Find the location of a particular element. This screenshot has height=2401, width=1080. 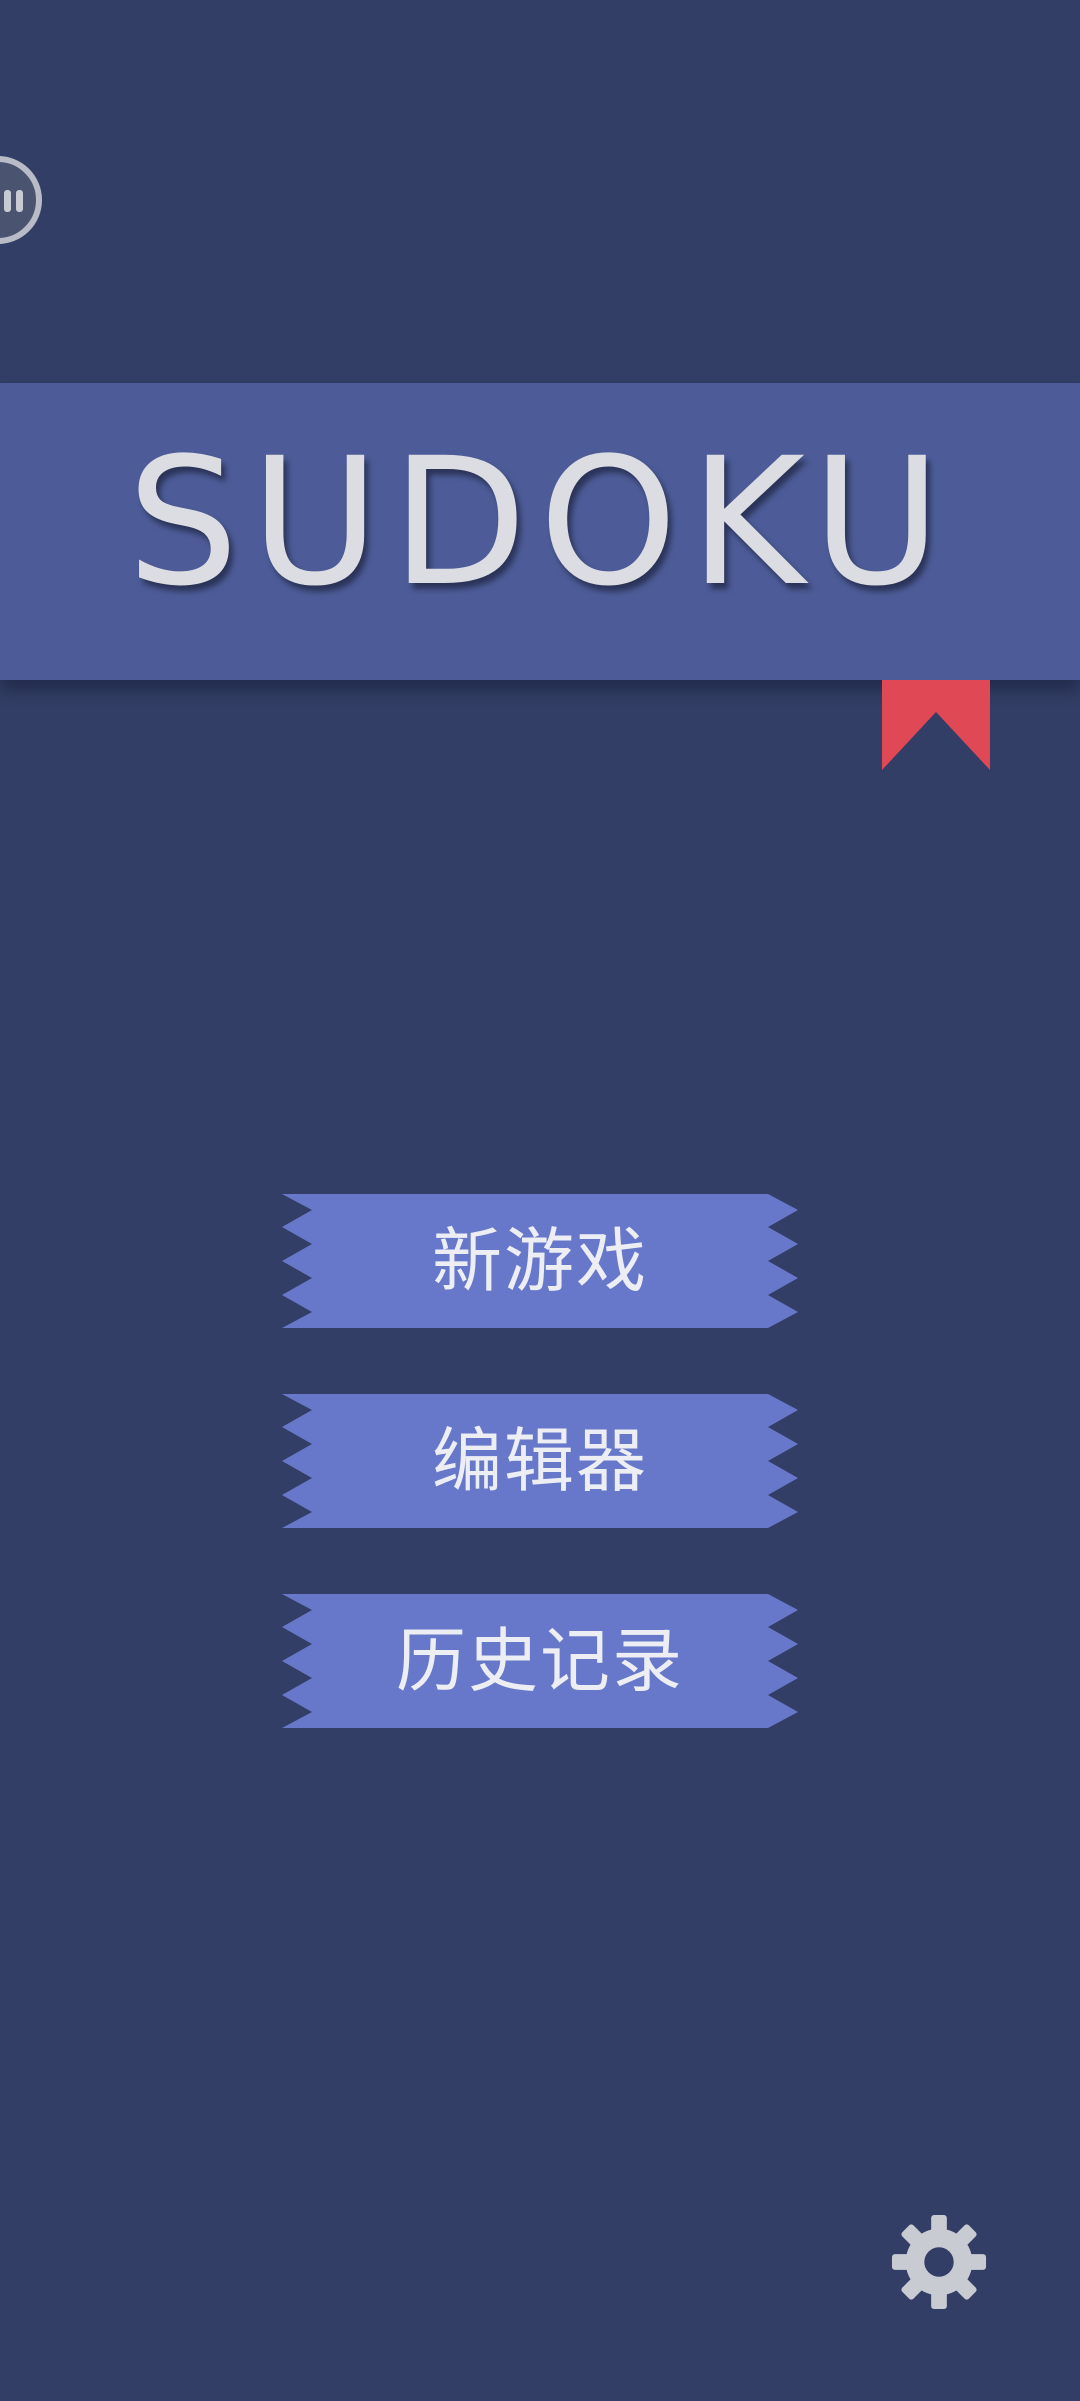

editor-button: 编辑器 is located at coordinates (540, 1461).